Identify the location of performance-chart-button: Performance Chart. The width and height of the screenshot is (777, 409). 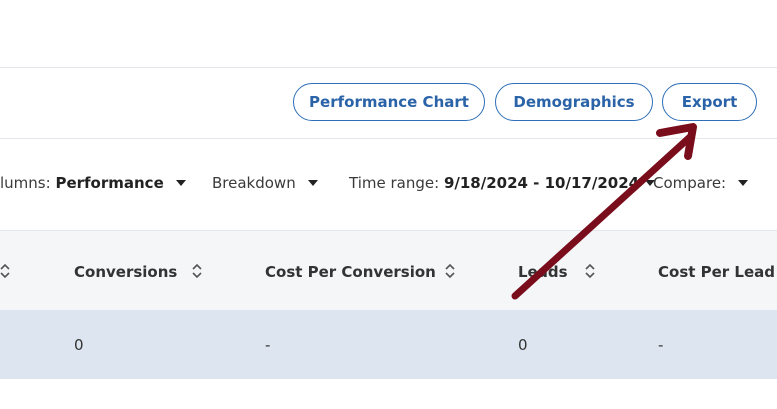
(389, 102).